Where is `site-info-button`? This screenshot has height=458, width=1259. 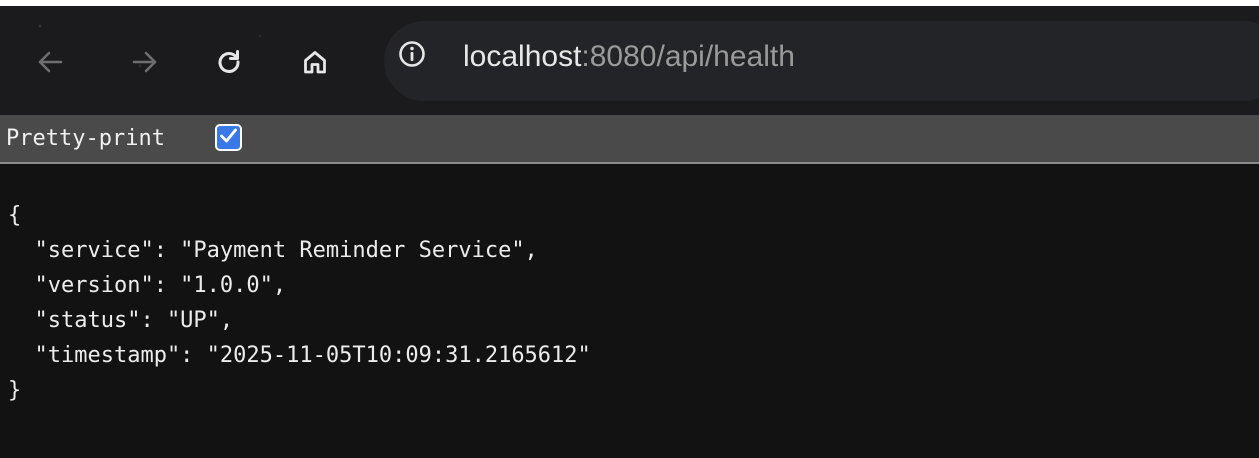
site-info-button is located at coordinates (412, 56).